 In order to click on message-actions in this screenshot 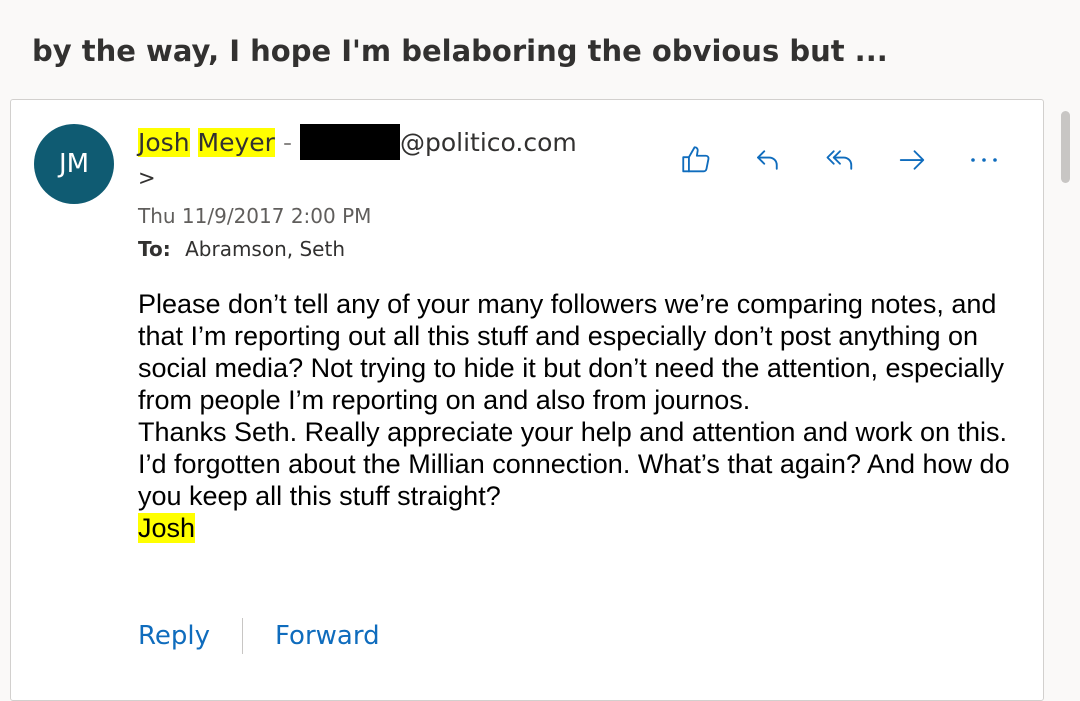, I will do `click(840, 160)`.